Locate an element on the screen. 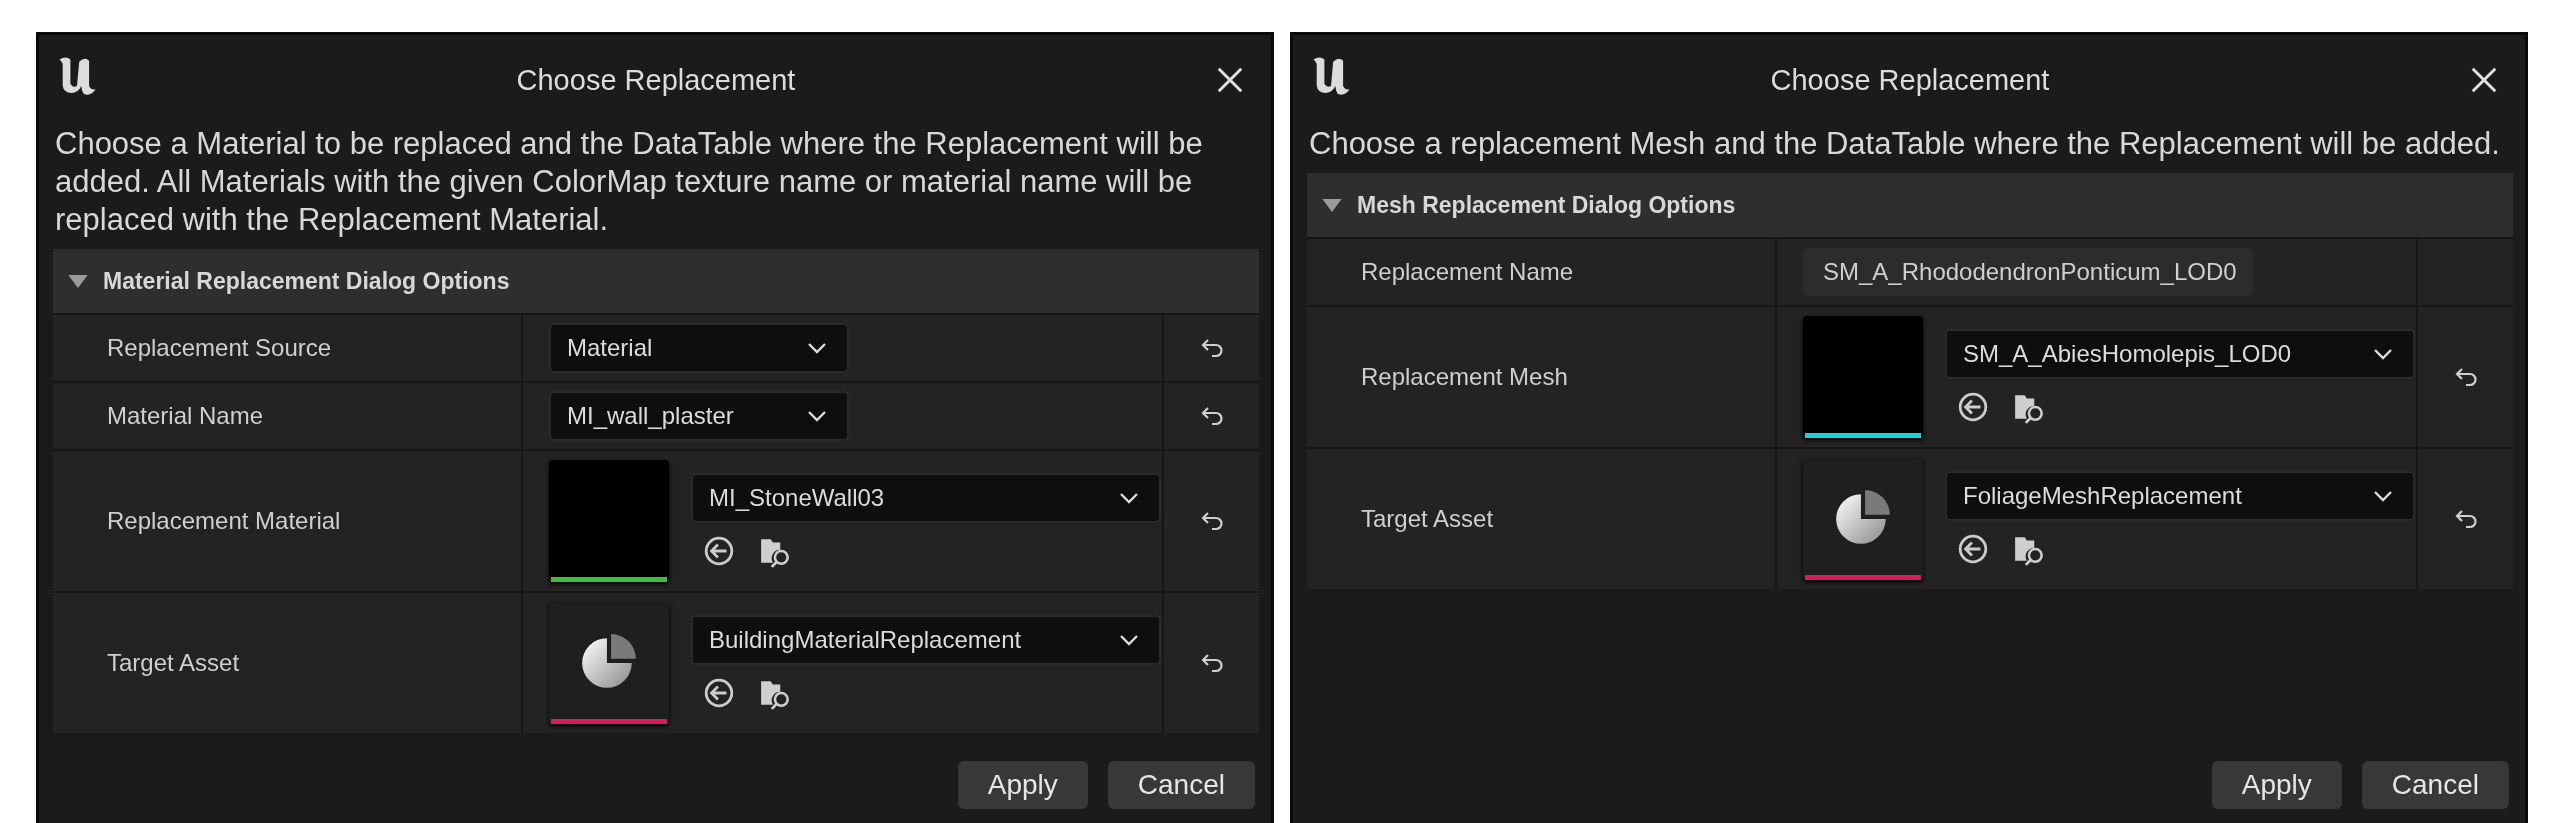  asset-dropdown: MI_StoneWall03 is located at coordinates (926, 498).